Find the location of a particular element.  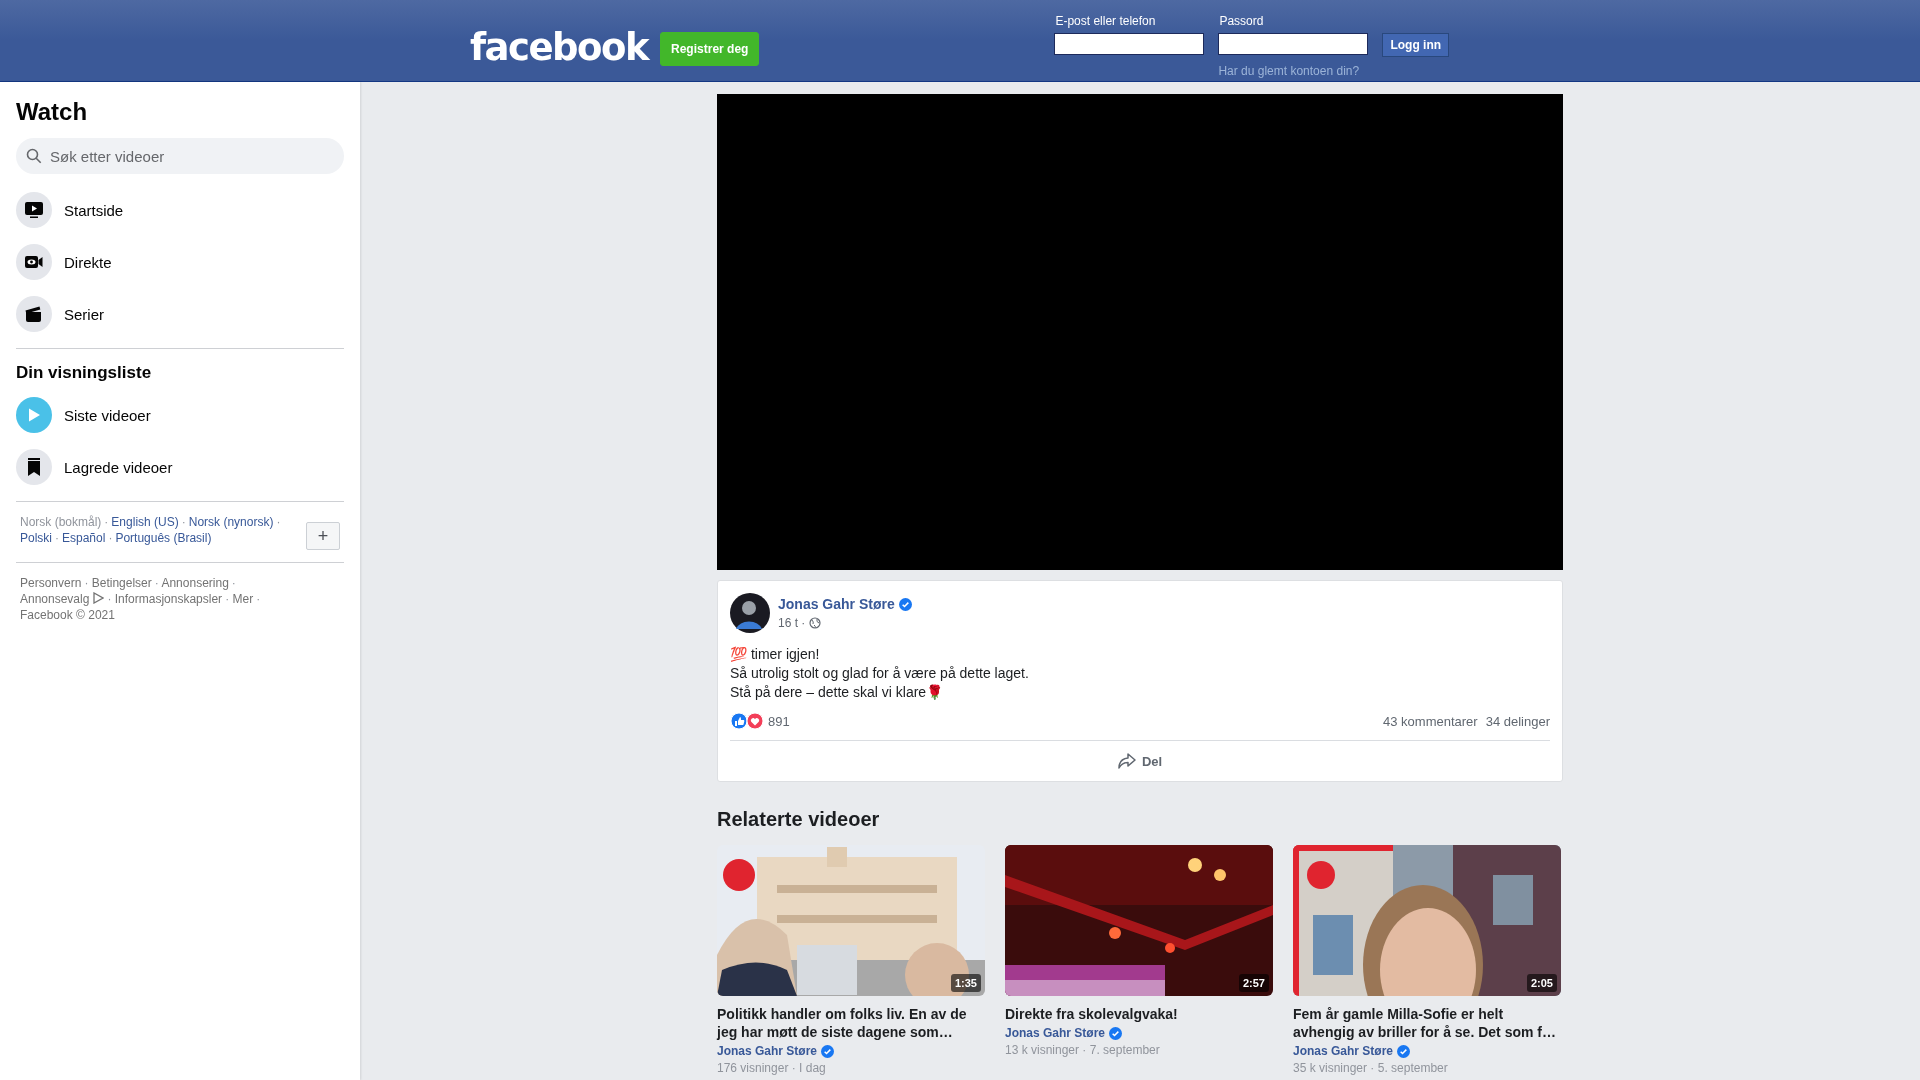

adchoices-icon is located at coordinates (98, 598).